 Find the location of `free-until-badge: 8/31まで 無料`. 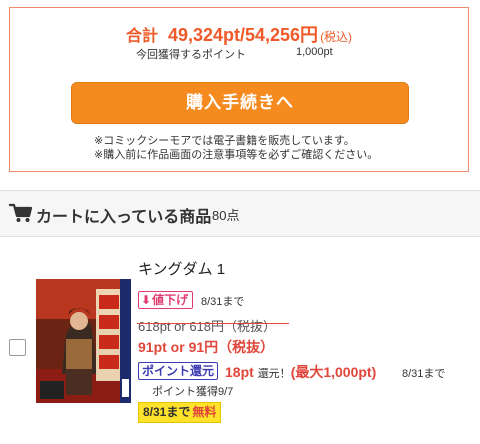

free-until-badge: 8/31まで 無料 is located at coordinates (180, 412).